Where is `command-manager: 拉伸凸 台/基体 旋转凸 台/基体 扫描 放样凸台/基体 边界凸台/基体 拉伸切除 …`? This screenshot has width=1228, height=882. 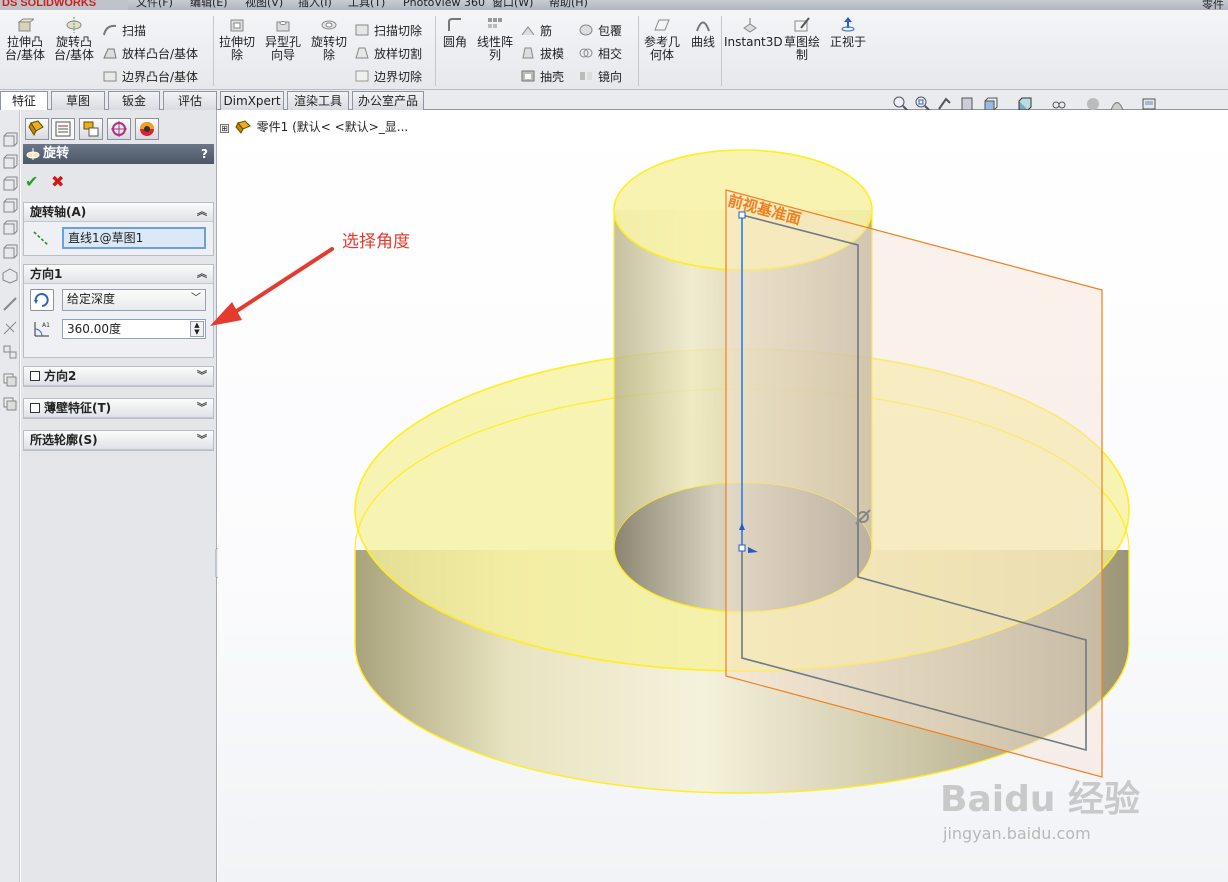
command-manager: 拉伸凸 台/基体 旋转凸 台/基体 扫描 放样凸台/基体 边界凸台/基体 拉伸切除 … is located at coordinates (614, 50).